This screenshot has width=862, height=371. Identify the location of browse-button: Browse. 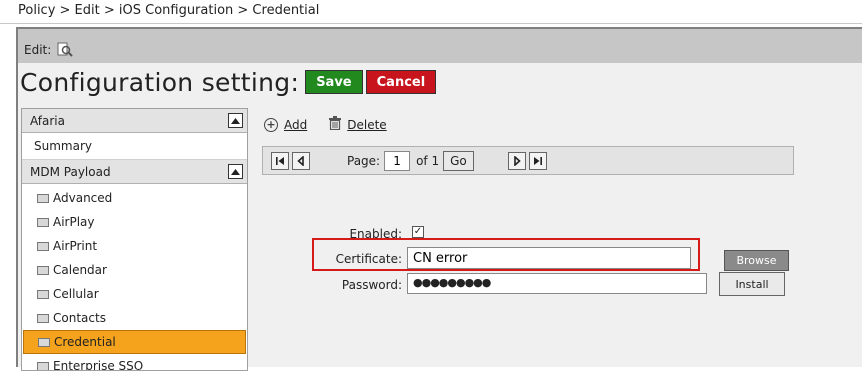
(756, 260).